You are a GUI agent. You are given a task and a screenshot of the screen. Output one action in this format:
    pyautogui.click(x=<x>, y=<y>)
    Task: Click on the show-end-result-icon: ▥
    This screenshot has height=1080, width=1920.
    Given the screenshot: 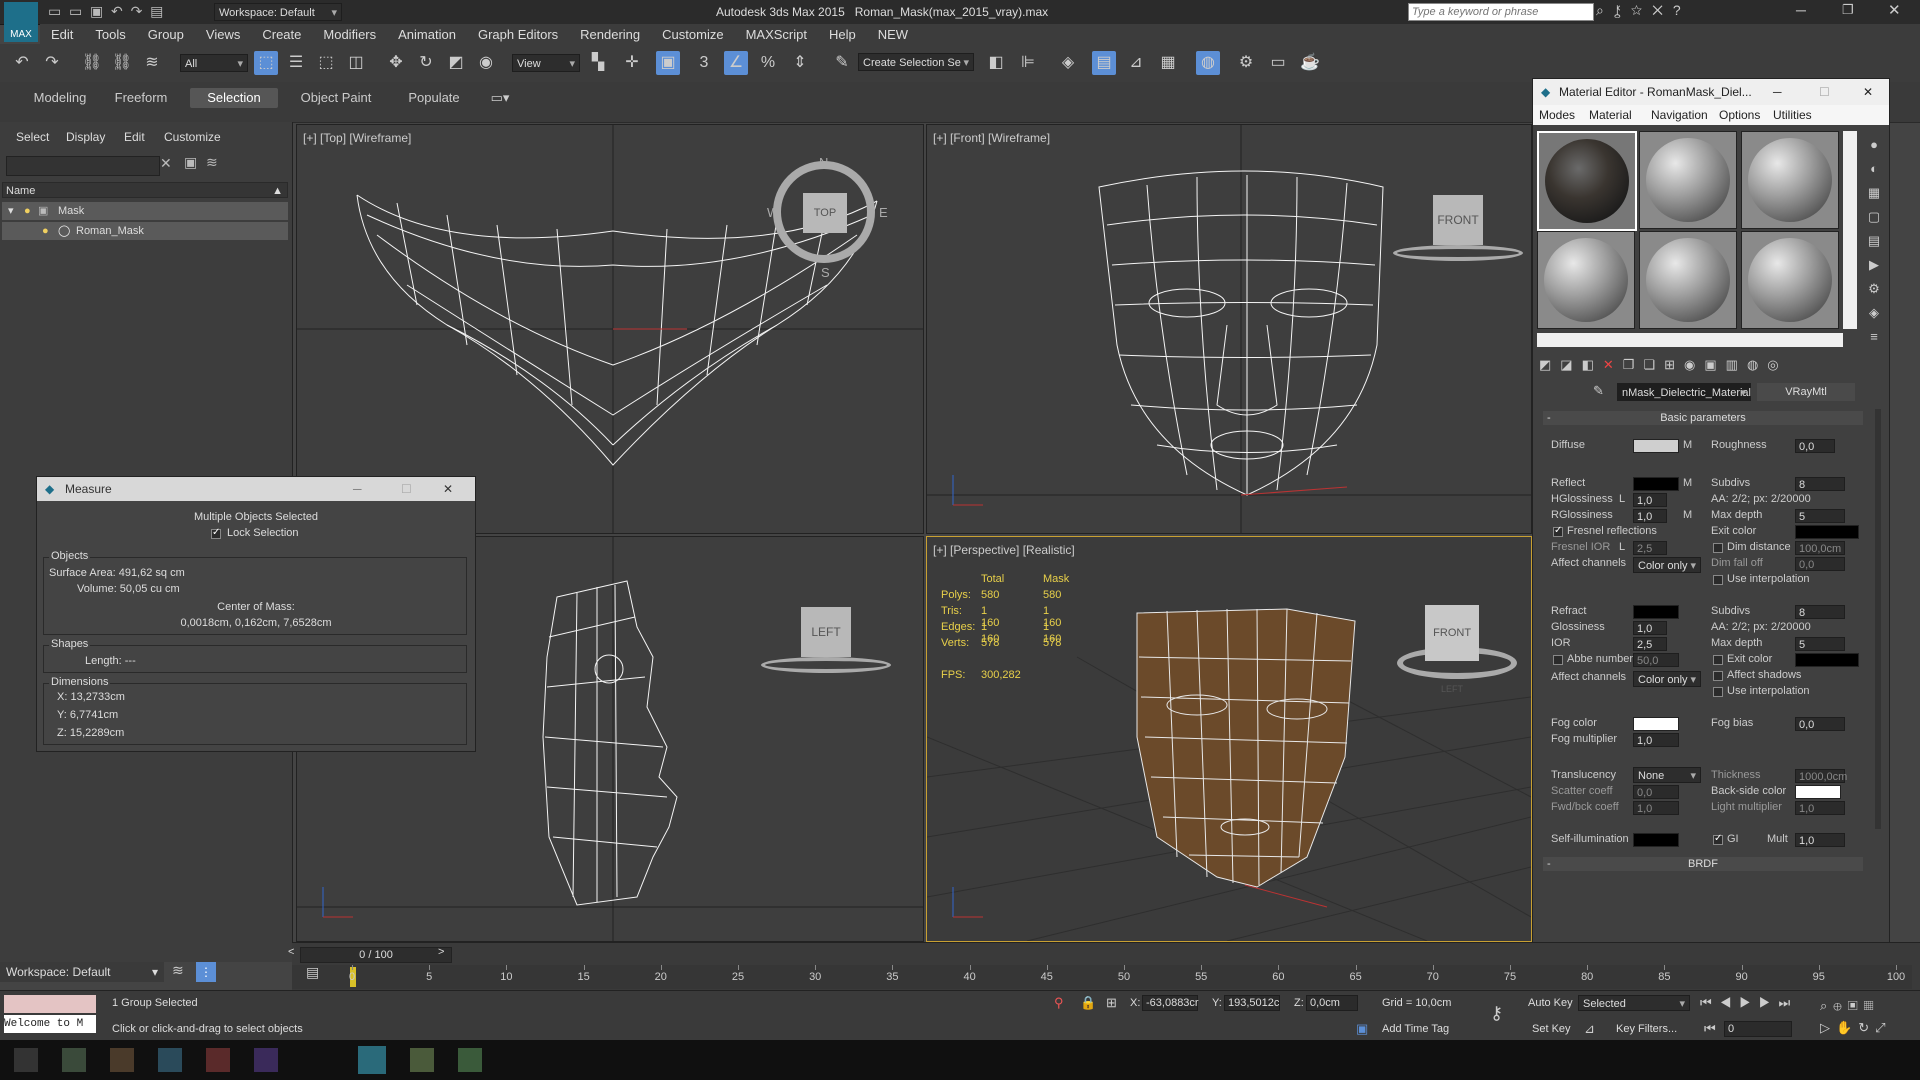 What is the action you would take?
    pyautogui.click(x=1736, y=364)
    